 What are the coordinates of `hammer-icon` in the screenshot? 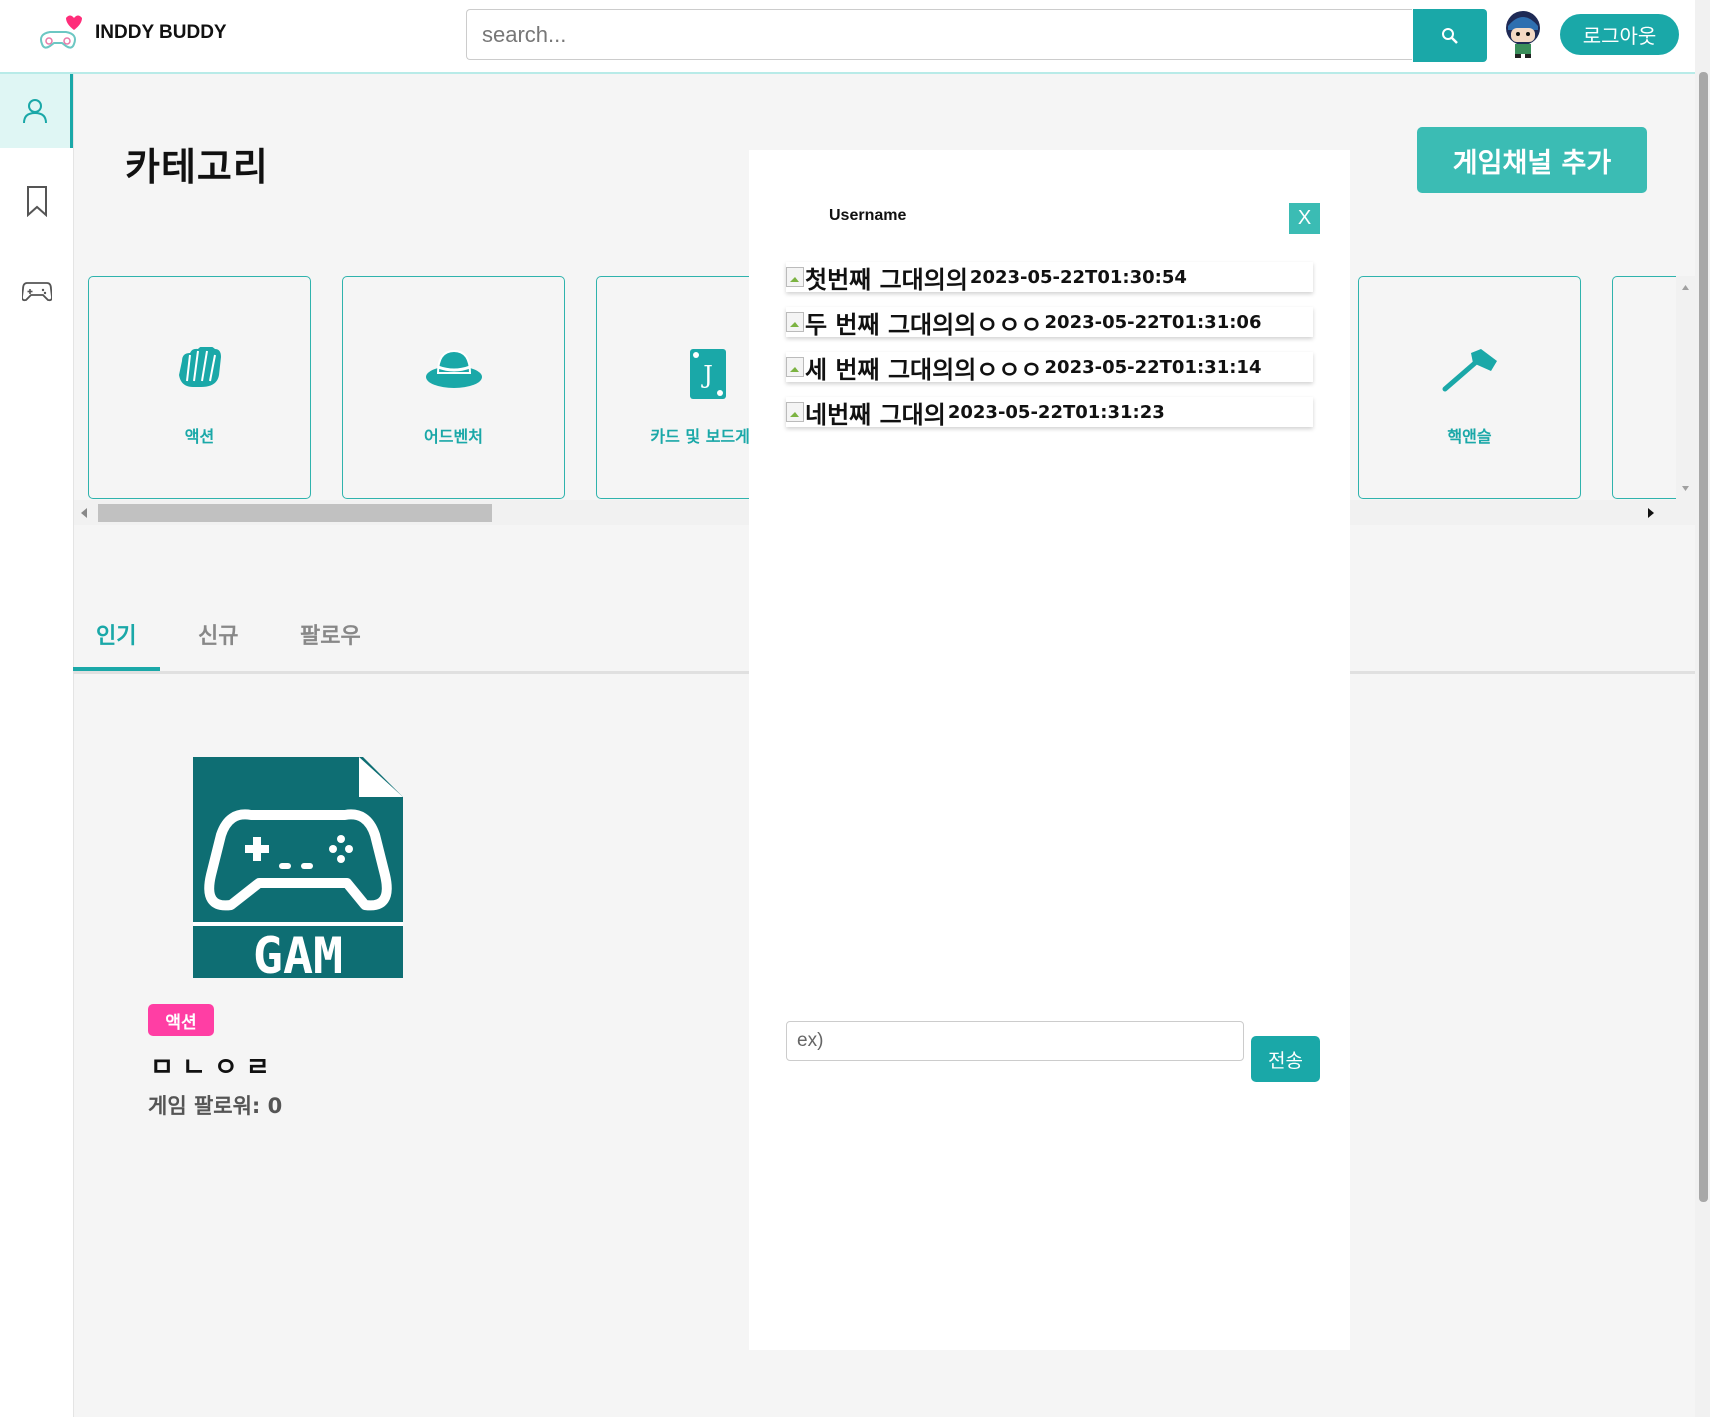 It's located at (1469, 370).